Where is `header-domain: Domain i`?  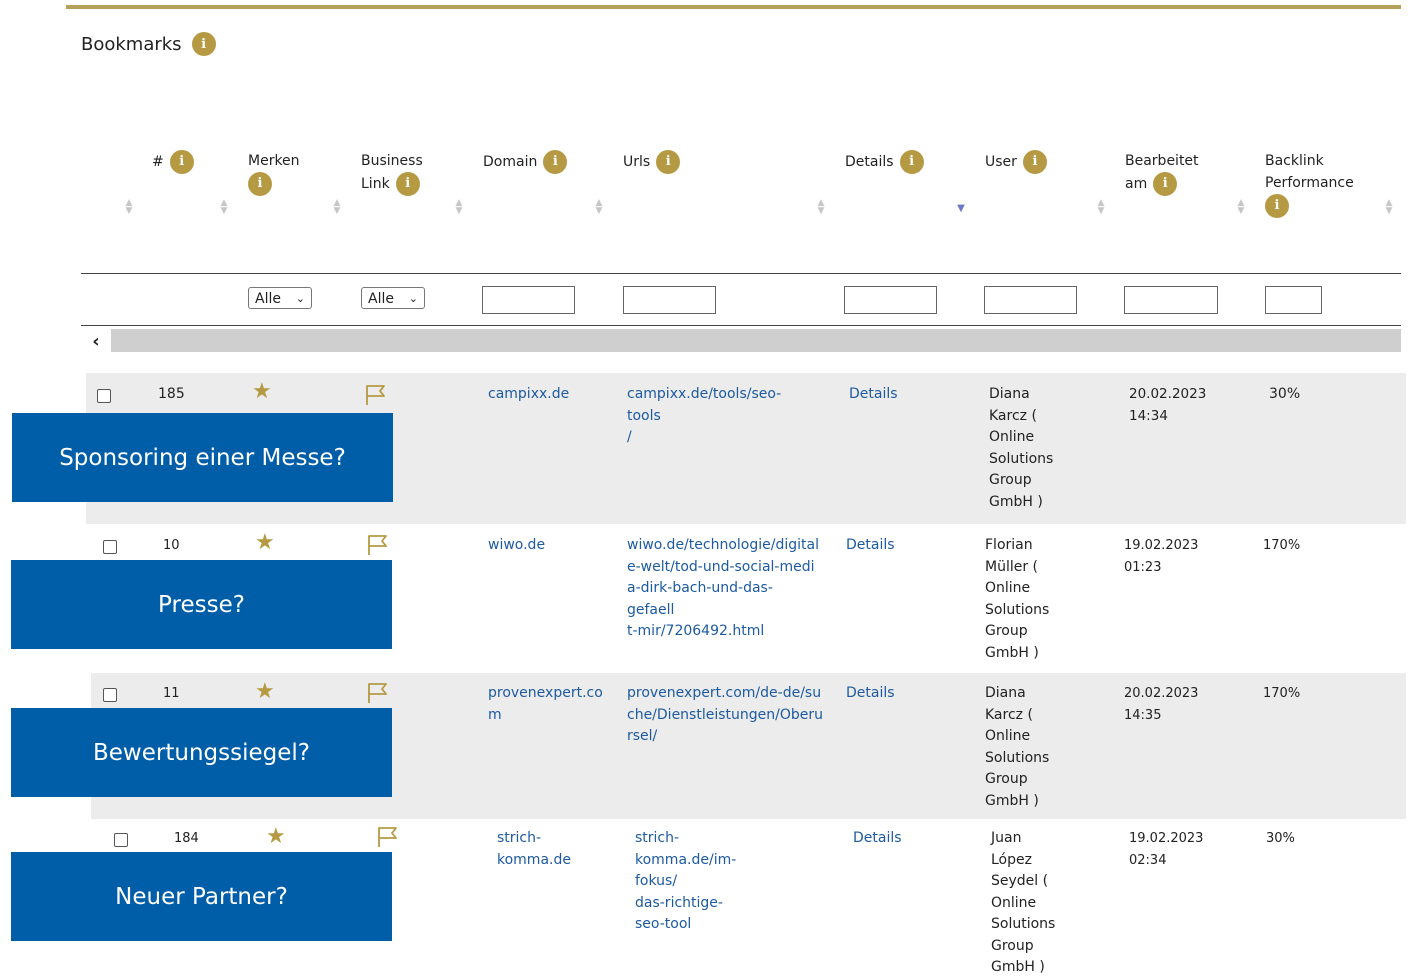 header-domain: Domain i is located at coordinates (525, 162).